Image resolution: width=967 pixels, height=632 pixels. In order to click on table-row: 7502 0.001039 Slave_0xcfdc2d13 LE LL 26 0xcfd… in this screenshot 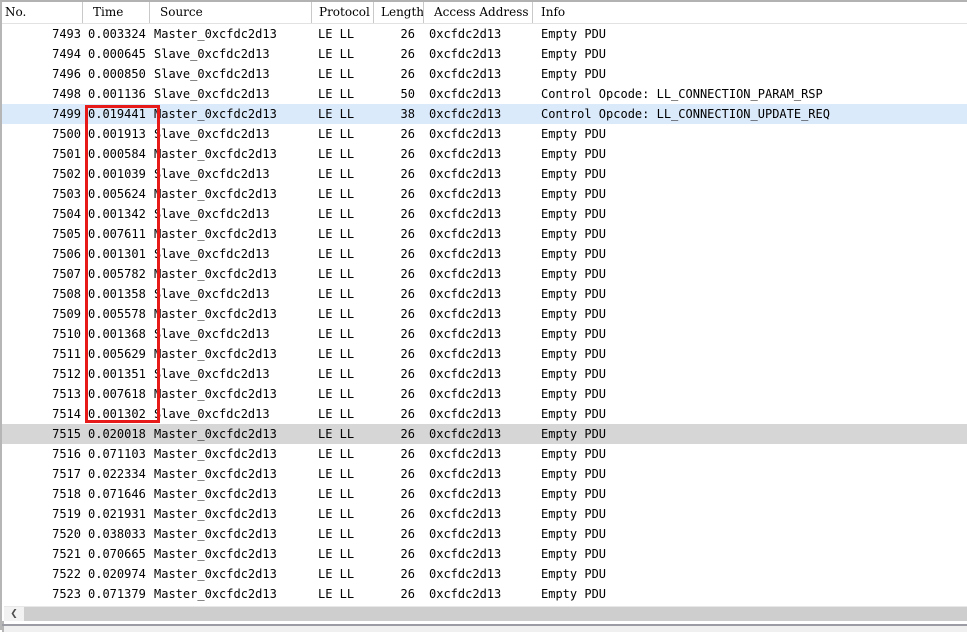, I will do `click(484, 174)`.